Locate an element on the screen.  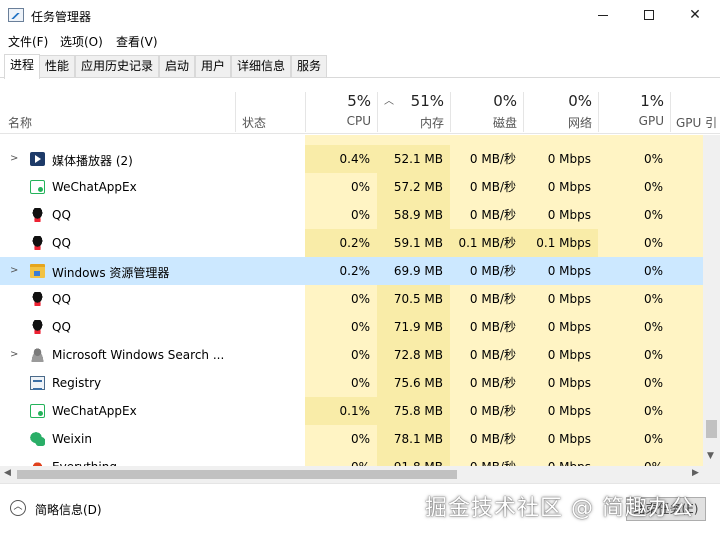
minimize-button is located at coordinates (603, 15).